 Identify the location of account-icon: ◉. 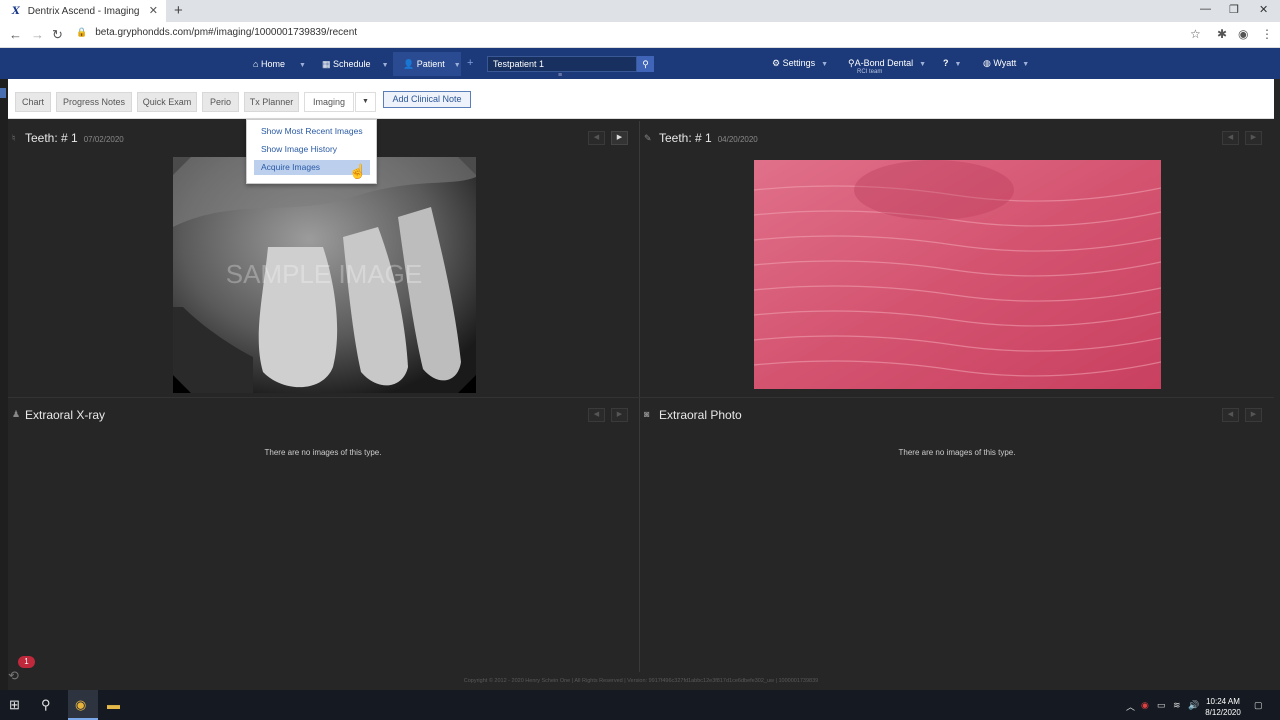
(1243, 34).